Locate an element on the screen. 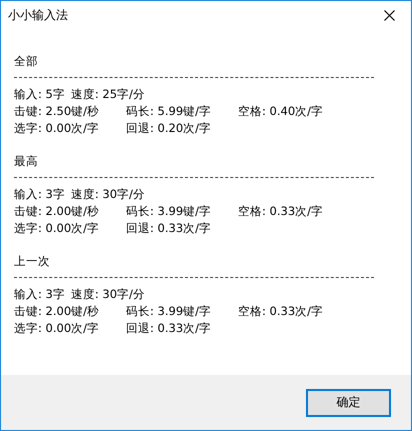  stat-text: 速度: 25字/分 is located at coordinates (107, 94).